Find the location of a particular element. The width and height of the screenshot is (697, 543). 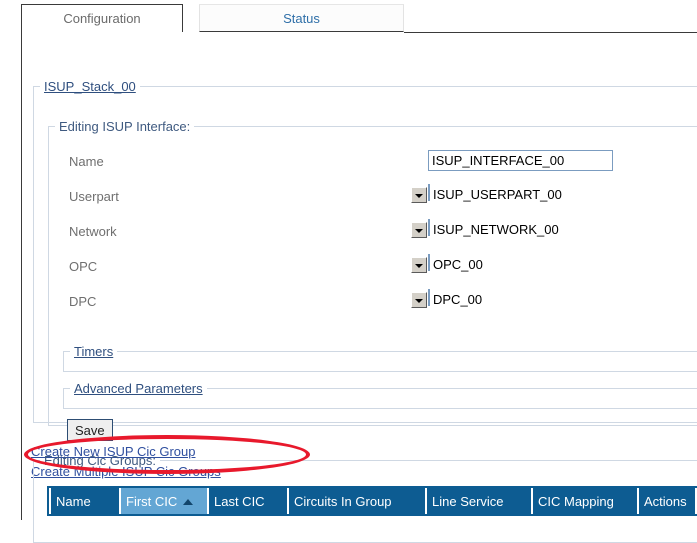

table-header-actions: Actions is located at coordinates (667, 501).